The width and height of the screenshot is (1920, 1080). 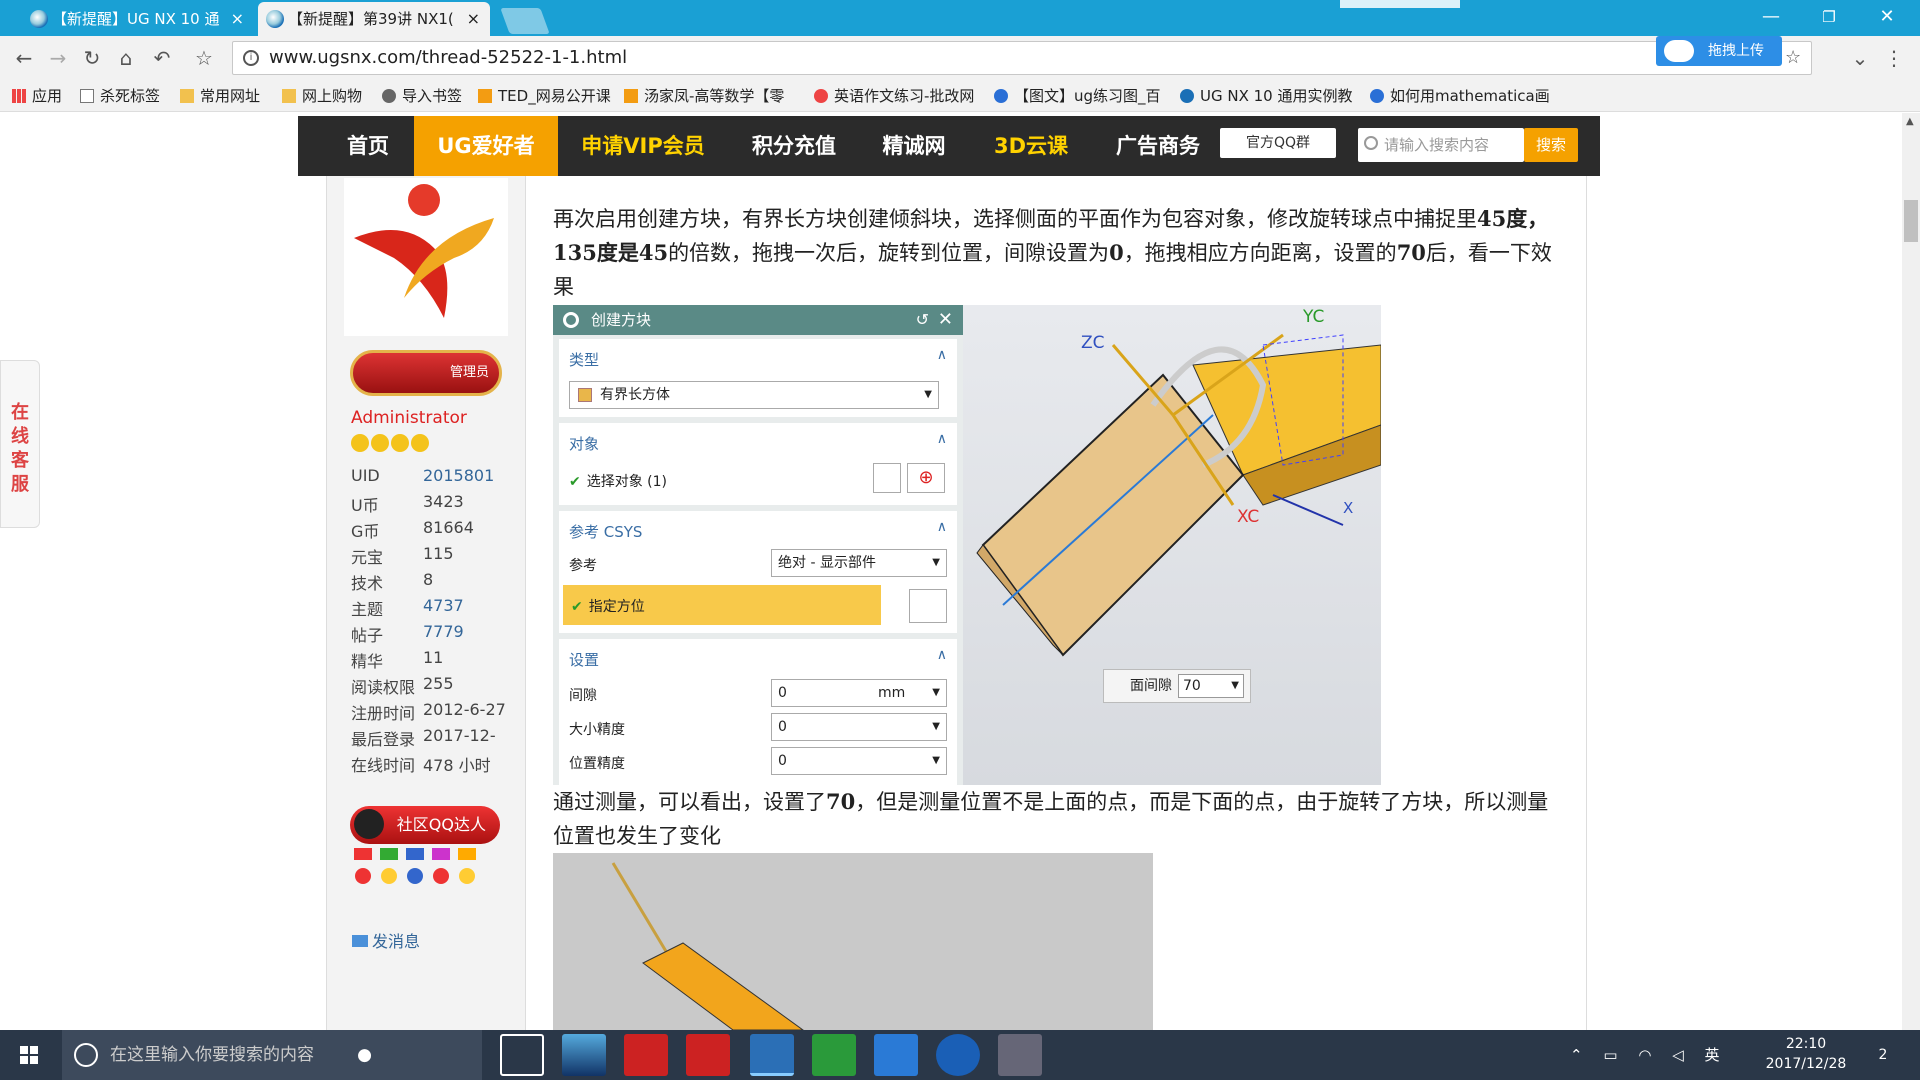 I want to click on gap-input: 0 mm ▼, so click(x=859, y=693).